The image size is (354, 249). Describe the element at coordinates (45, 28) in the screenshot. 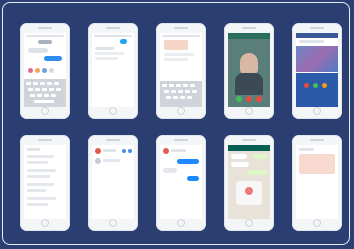

I see `speaker` at that location.